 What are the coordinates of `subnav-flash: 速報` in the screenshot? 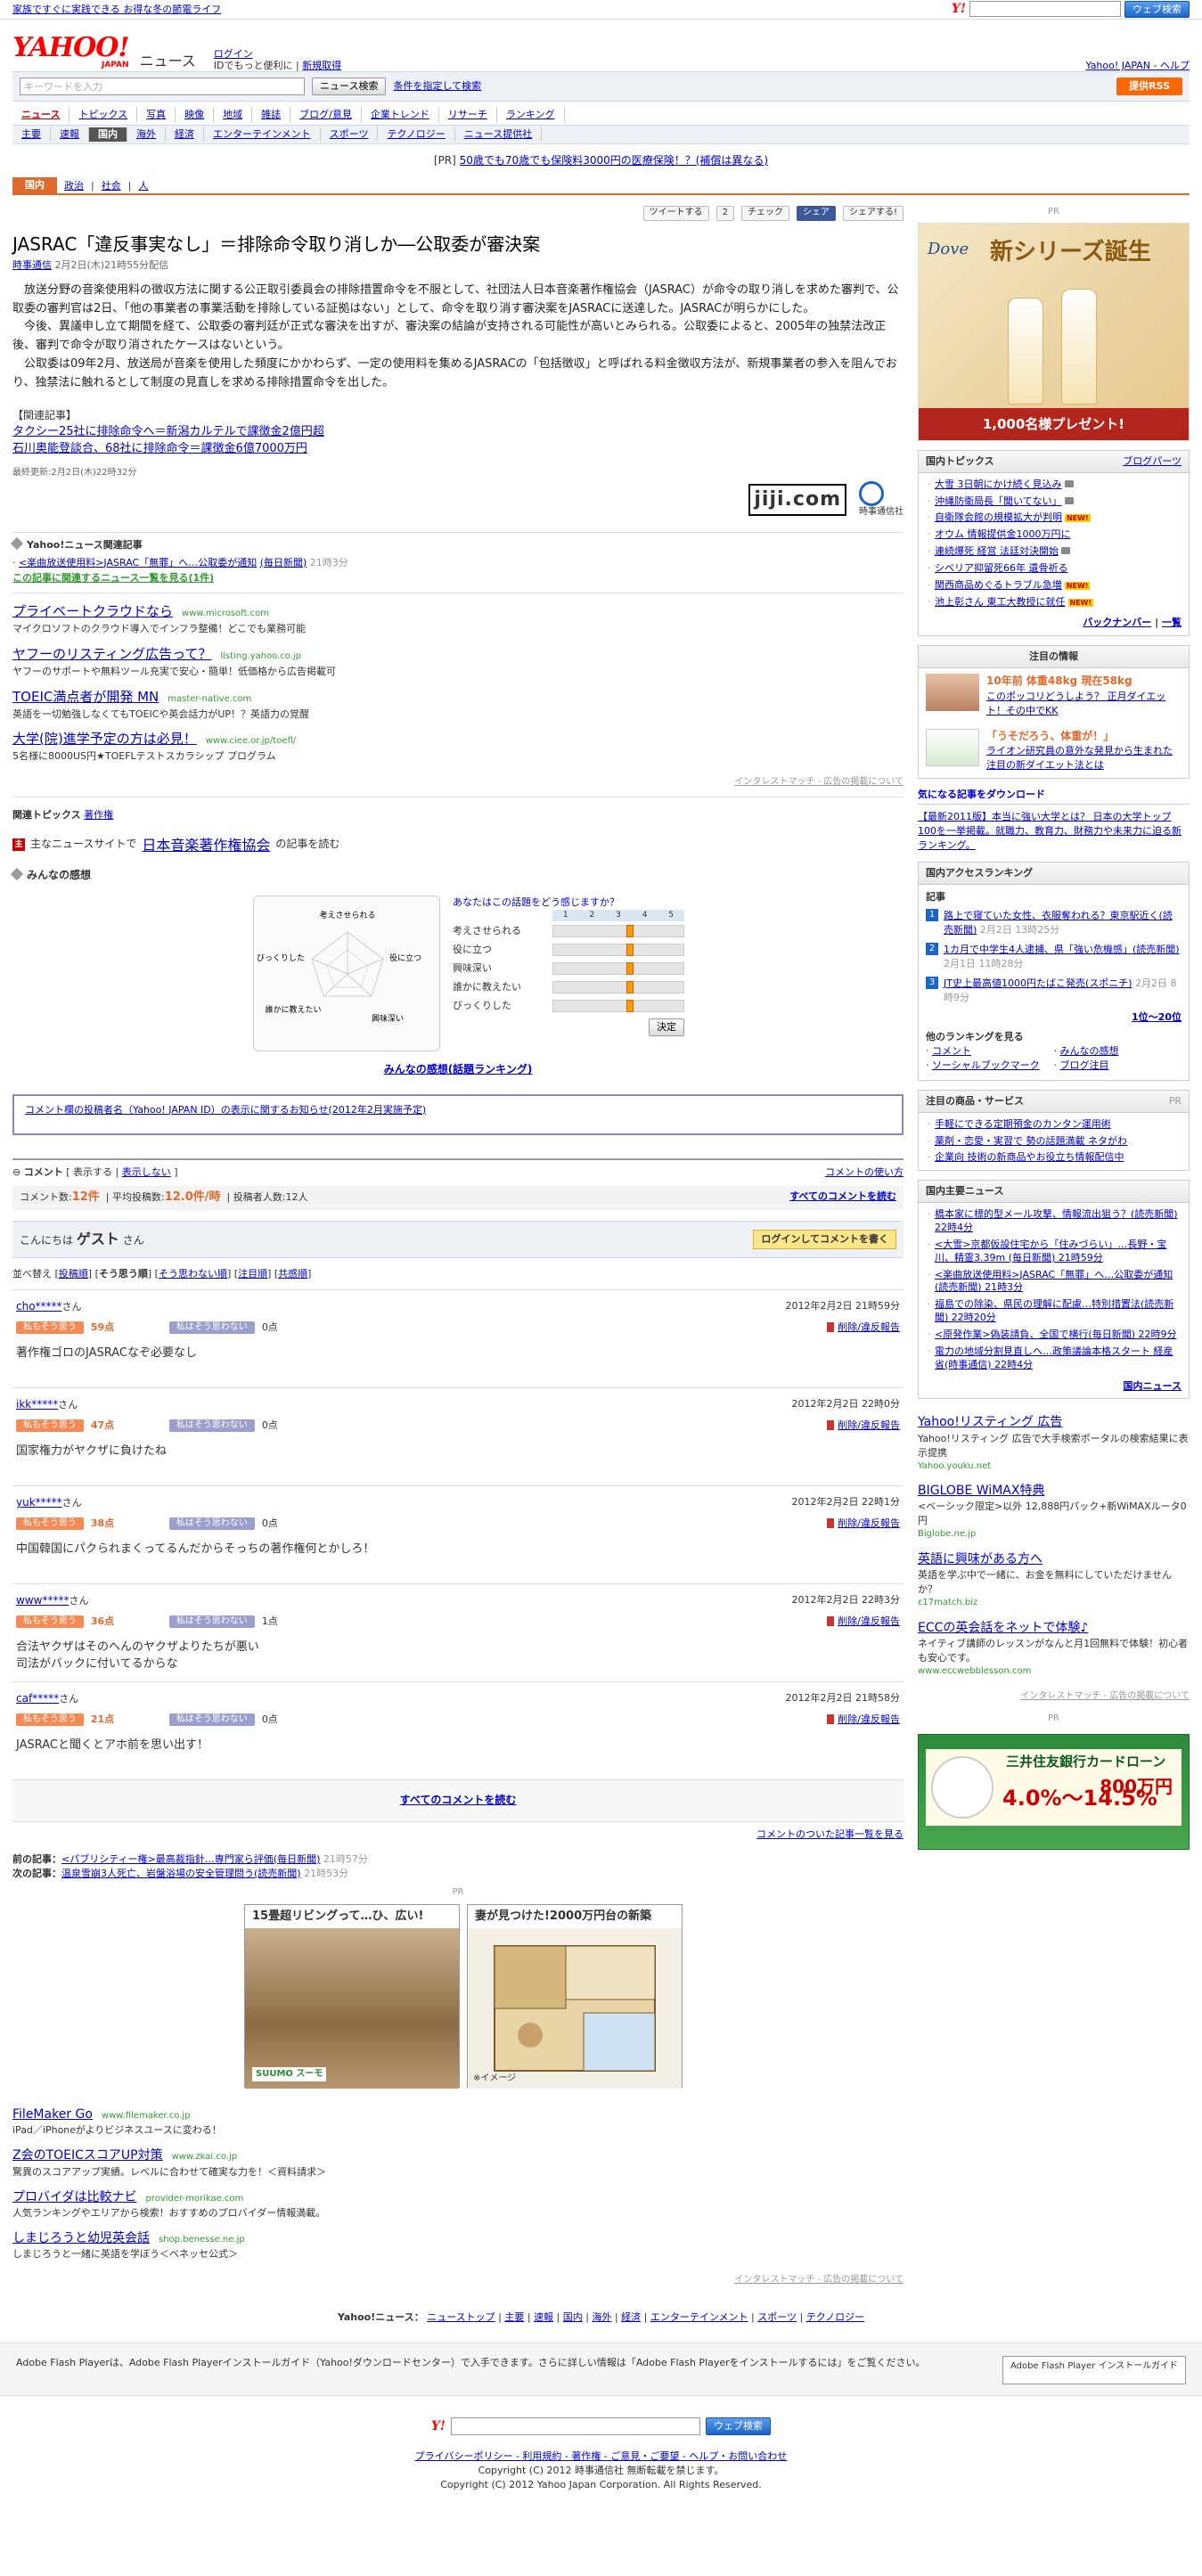 It's located at (70, 134).